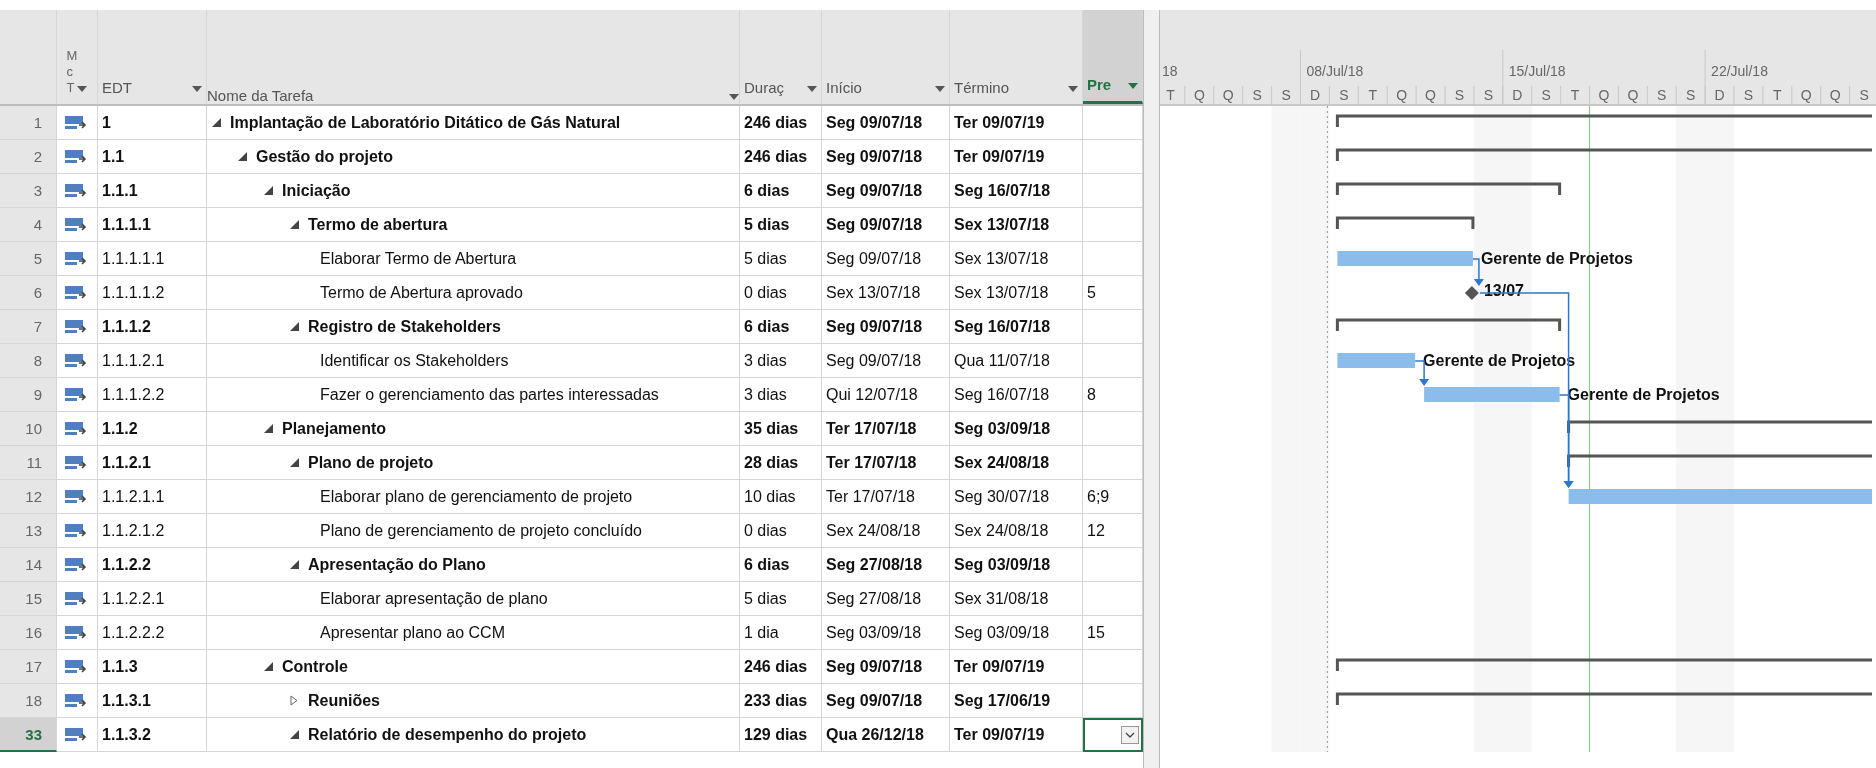  What do you see at coordinates (28, 497) in the screenshot?
I see `row-number: 12` at bounding box center [28, 497].